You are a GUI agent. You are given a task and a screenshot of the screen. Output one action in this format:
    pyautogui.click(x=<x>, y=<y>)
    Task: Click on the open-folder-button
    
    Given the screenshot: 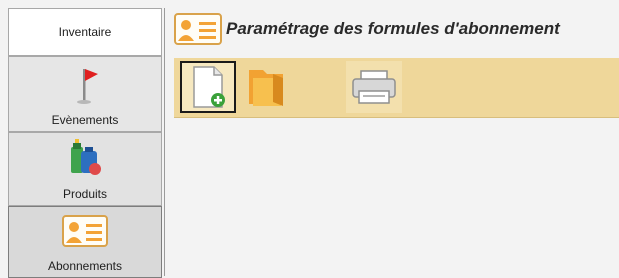 What is the action you would take?
    pyautogui.click(x=266, y=87)
    